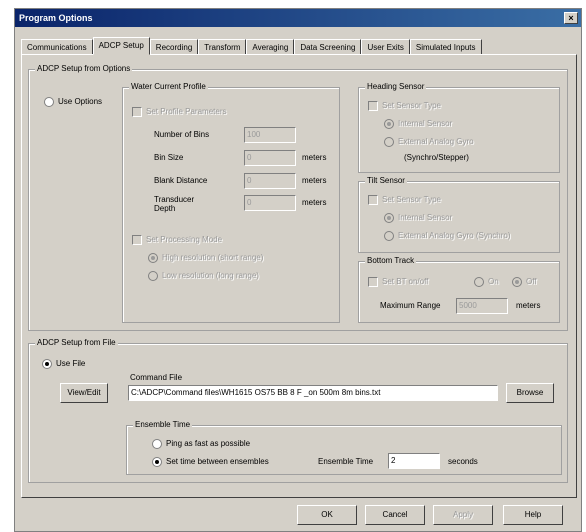 The image size is (586, 532). I want to click on tilt-external-radio, so click(389, 236).